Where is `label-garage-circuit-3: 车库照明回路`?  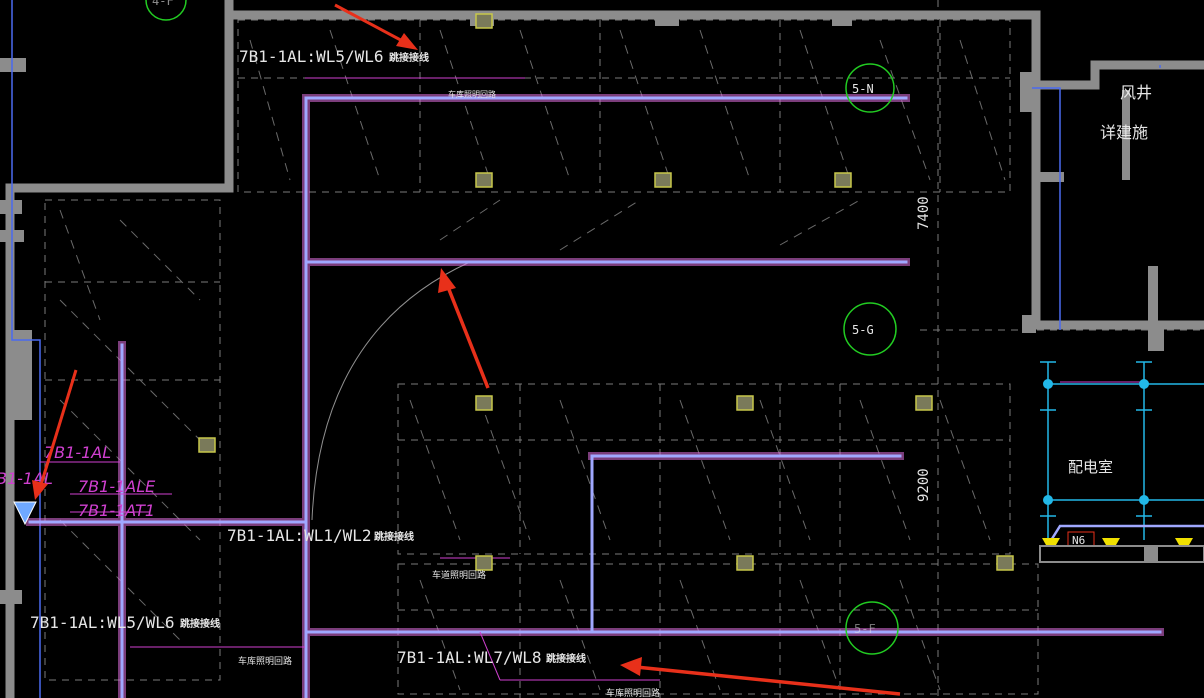 label-garage-circuit-3: 车库照明回路 is located at coordinates (633, 692).